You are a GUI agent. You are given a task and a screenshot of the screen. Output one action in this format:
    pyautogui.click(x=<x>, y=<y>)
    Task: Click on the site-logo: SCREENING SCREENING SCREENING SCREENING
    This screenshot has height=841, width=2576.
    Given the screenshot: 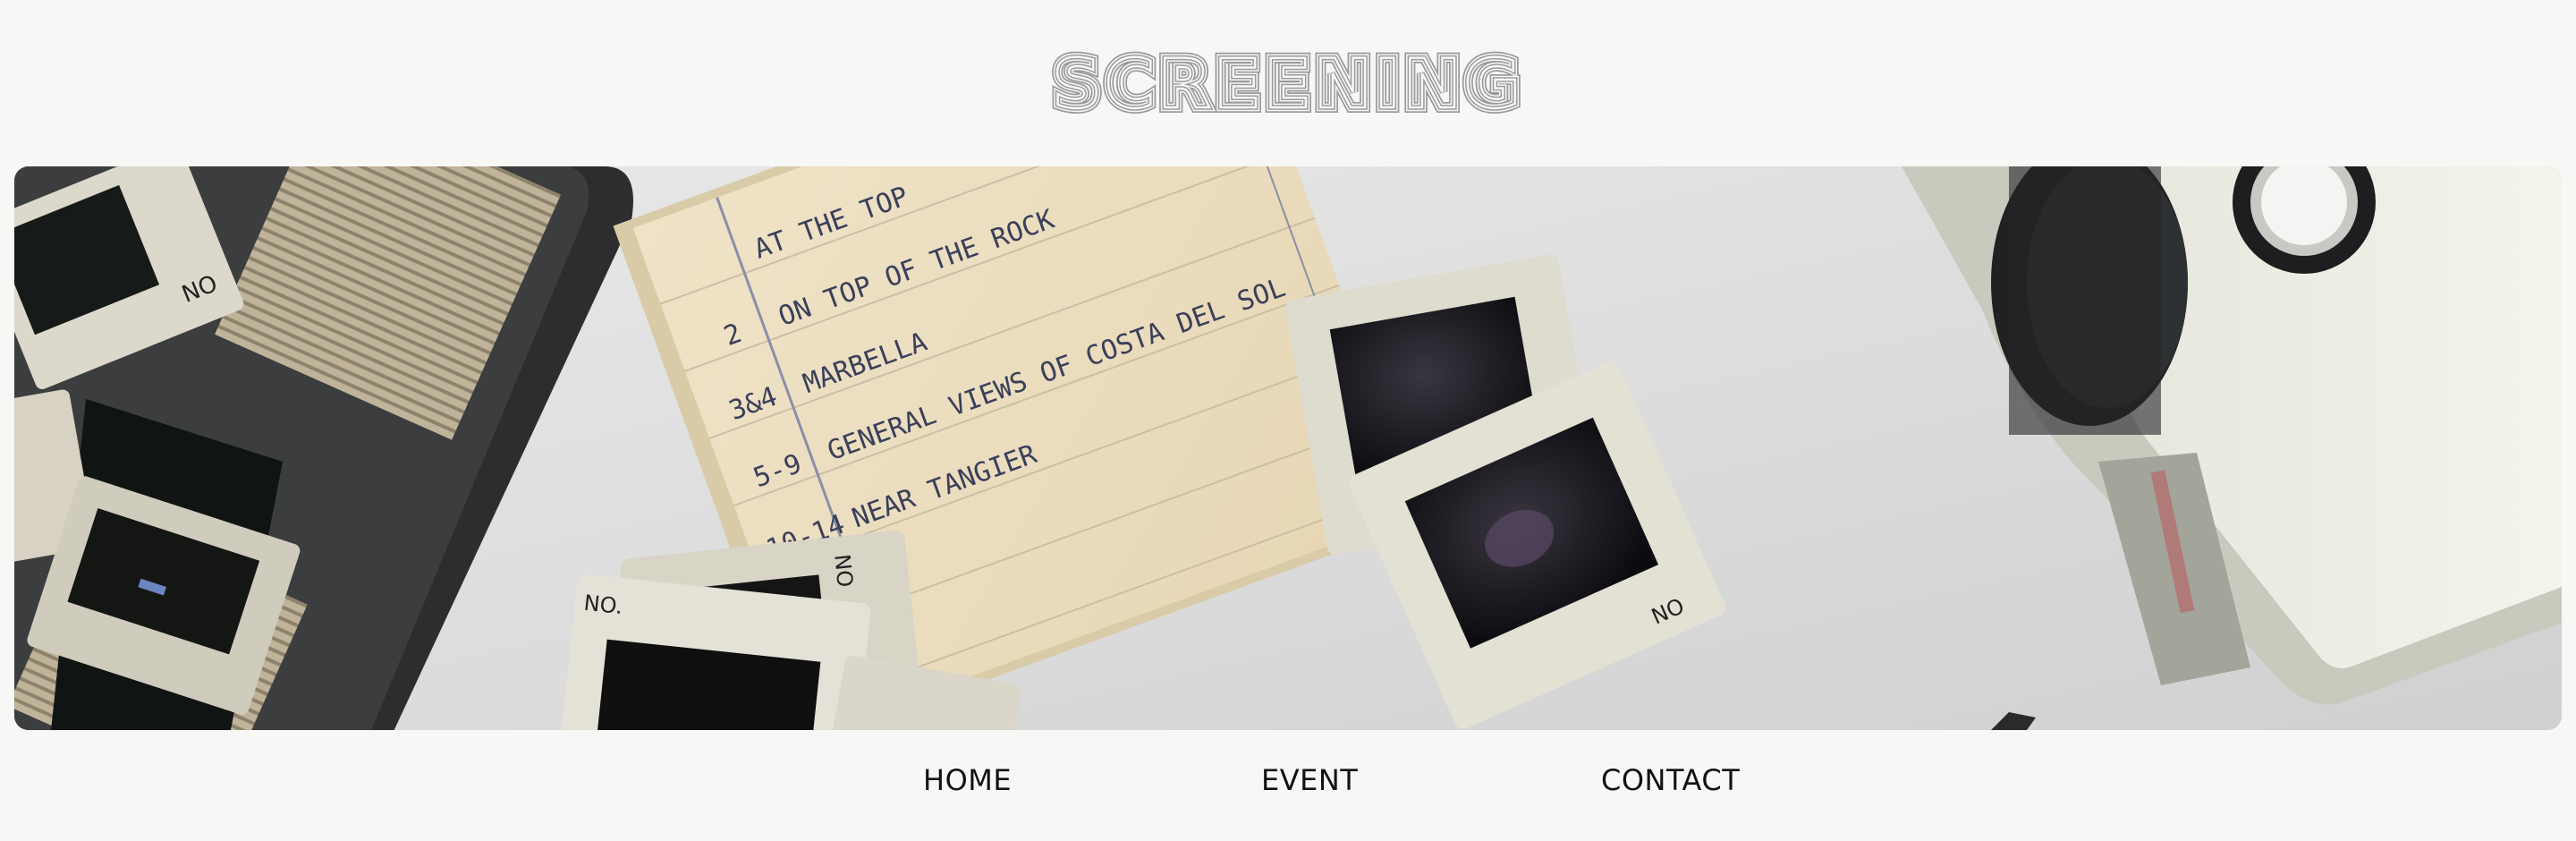 What is the action you would take?
    pyautogui.click(x=1288, y=80)
    